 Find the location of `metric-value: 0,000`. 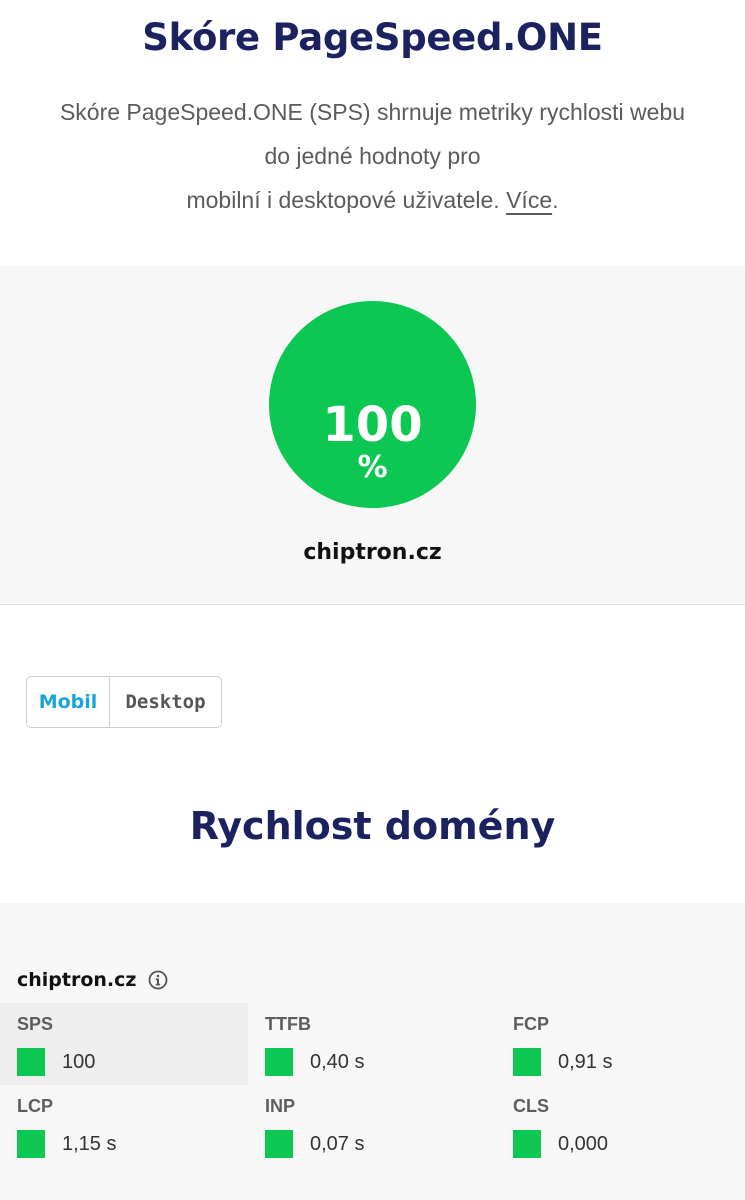

metric-value: 0,000 is located at coordinates (583, 1144).